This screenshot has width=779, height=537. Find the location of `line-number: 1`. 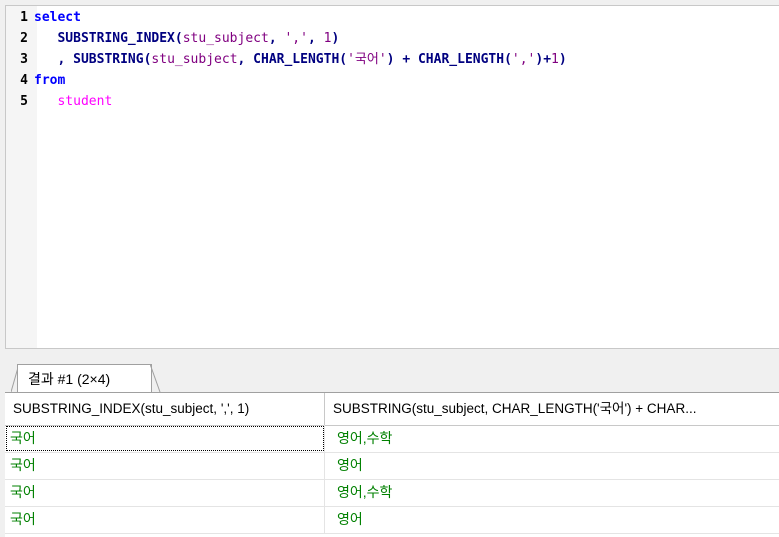

line-number: 1 is located at coordinates (24, 17).